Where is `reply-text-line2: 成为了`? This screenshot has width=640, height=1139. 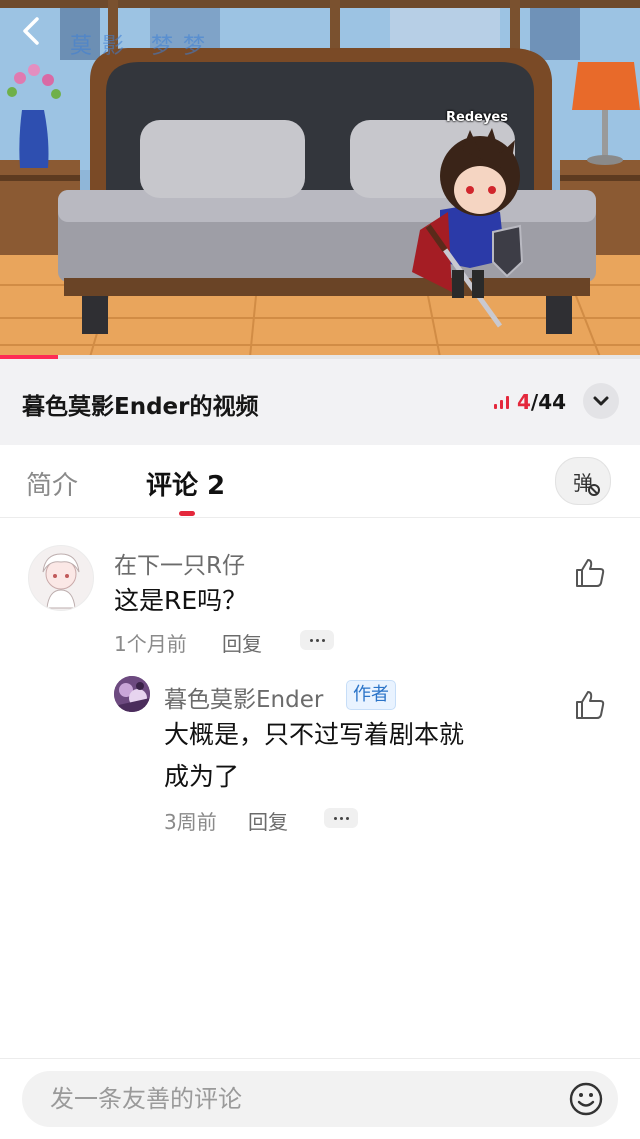 reply-text-line2: 成为了 is located at coordinates (202, 776).